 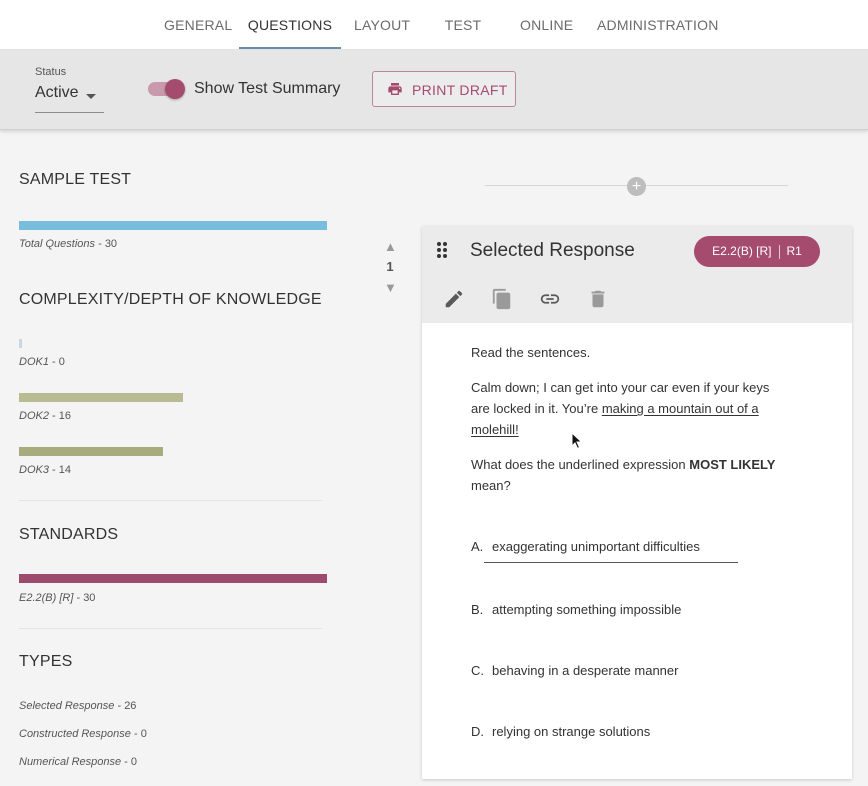 What do you see at coordinates (290, 25) in the screenshot?
I see `tab-questions: QUESTIONS` at bounding box center [290, 25].